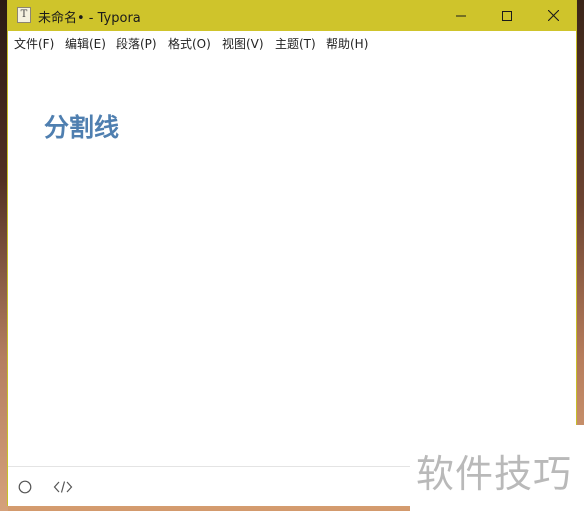 This screenshot has width=584, height=511. Describe the element at coordinates (295, 43) in the screenshot. I see `menu-theme: 主题(T)` at that location.